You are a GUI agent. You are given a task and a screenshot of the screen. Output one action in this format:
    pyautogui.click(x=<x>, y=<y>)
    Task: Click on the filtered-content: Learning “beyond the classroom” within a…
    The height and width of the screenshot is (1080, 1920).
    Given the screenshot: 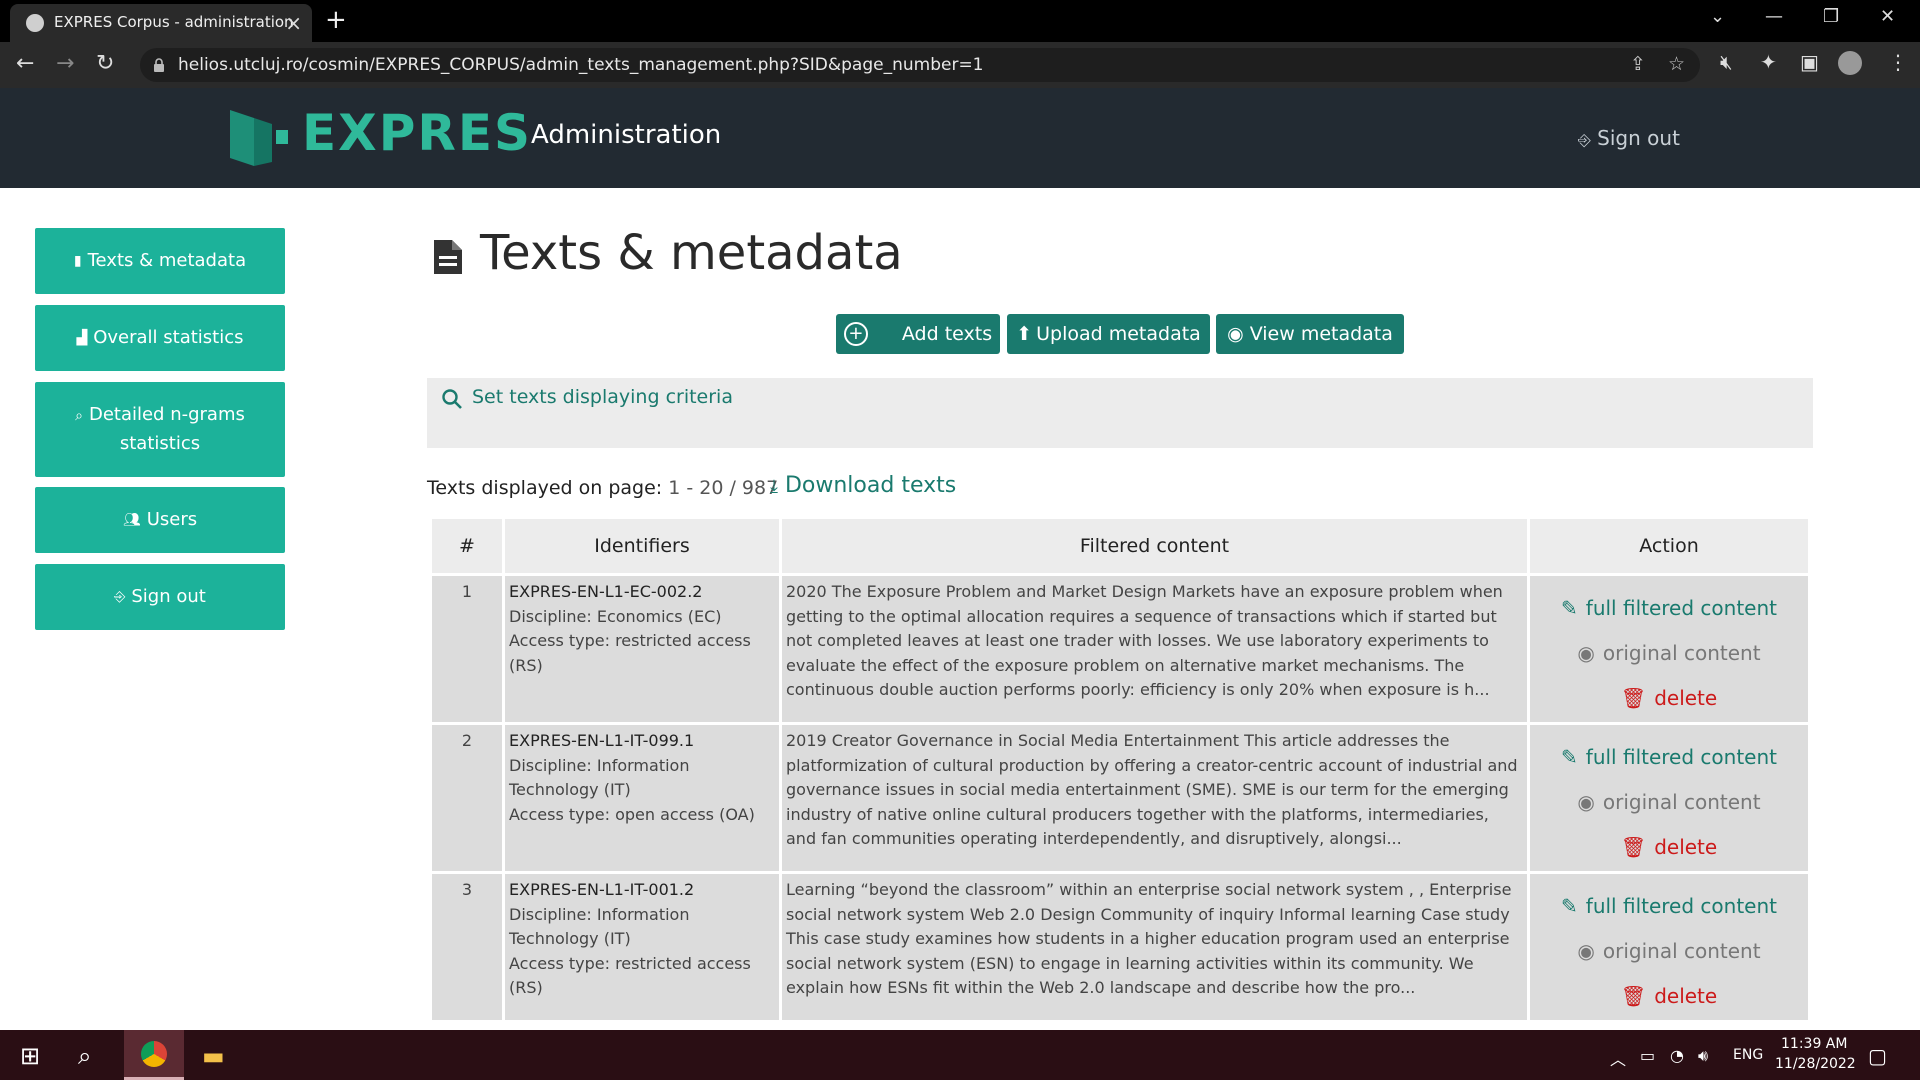 What is the action you would take?
    pyautogui.click(x=1154, y=947)
    